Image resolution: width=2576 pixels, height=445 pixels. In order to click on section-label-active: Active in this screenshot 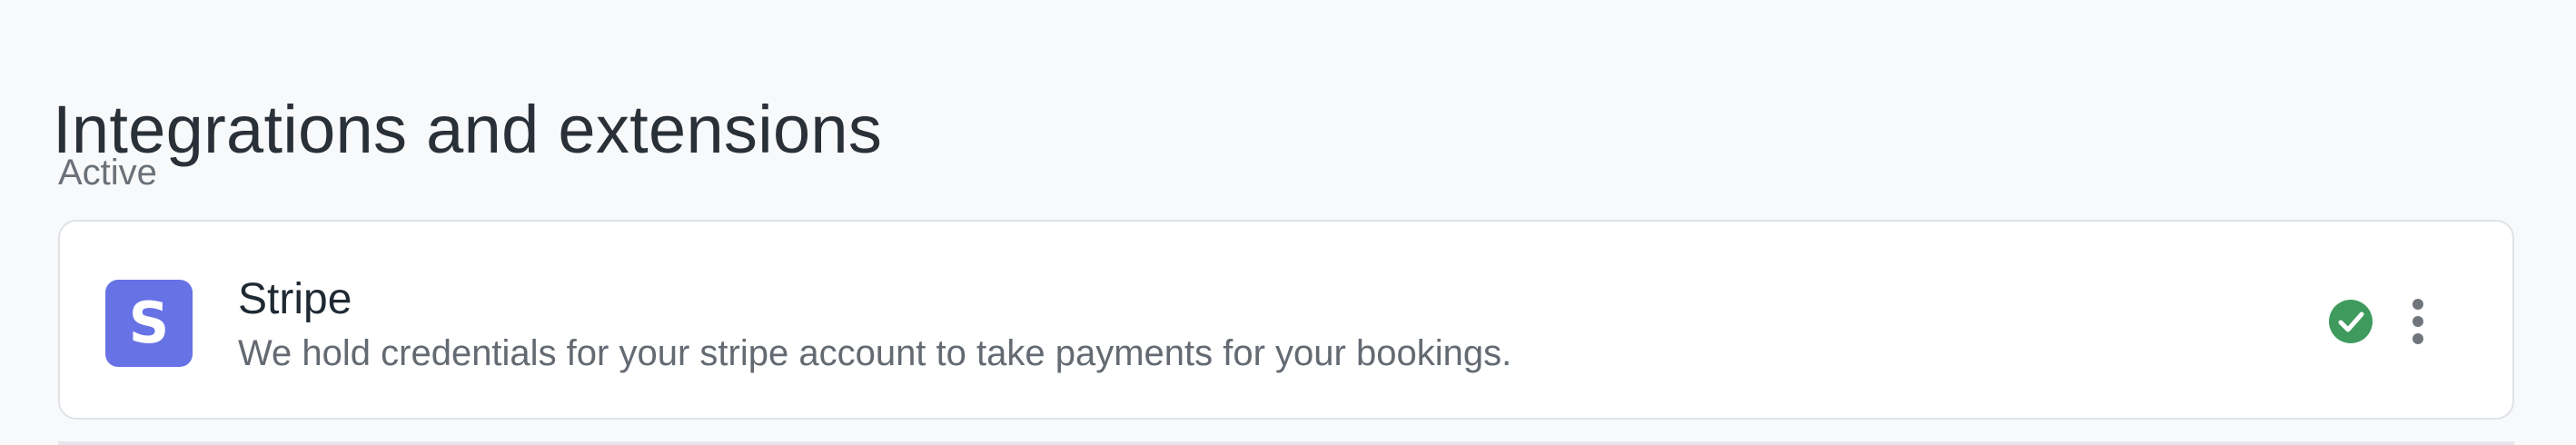, I will do `click(107, 173)`.